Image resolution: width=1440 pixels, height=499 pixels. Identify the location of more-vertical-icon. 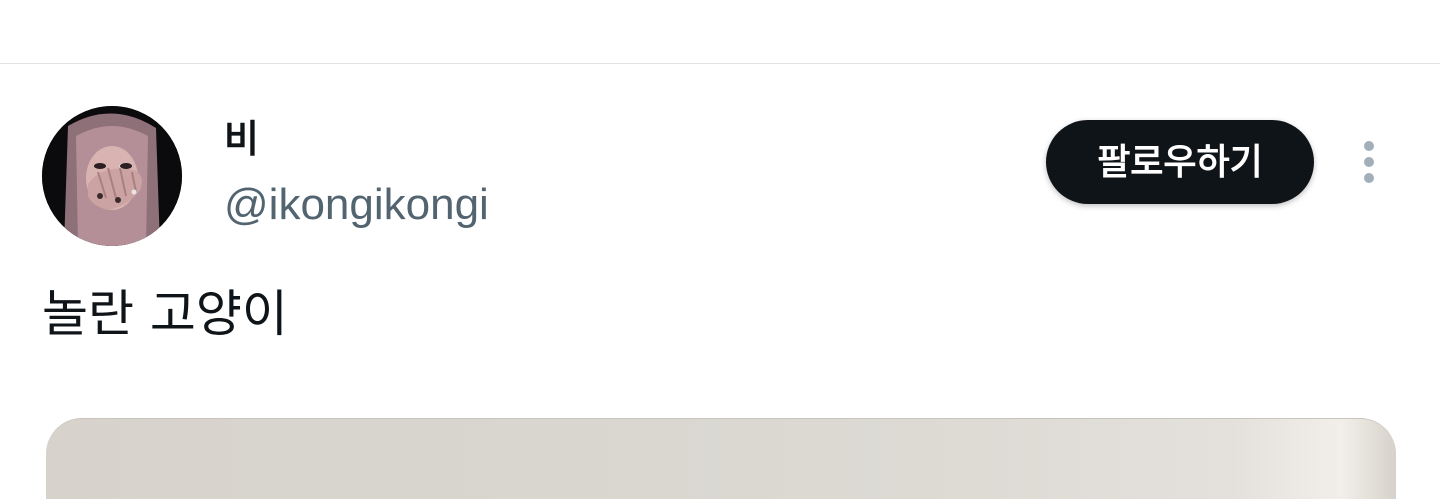
(1369, 162).